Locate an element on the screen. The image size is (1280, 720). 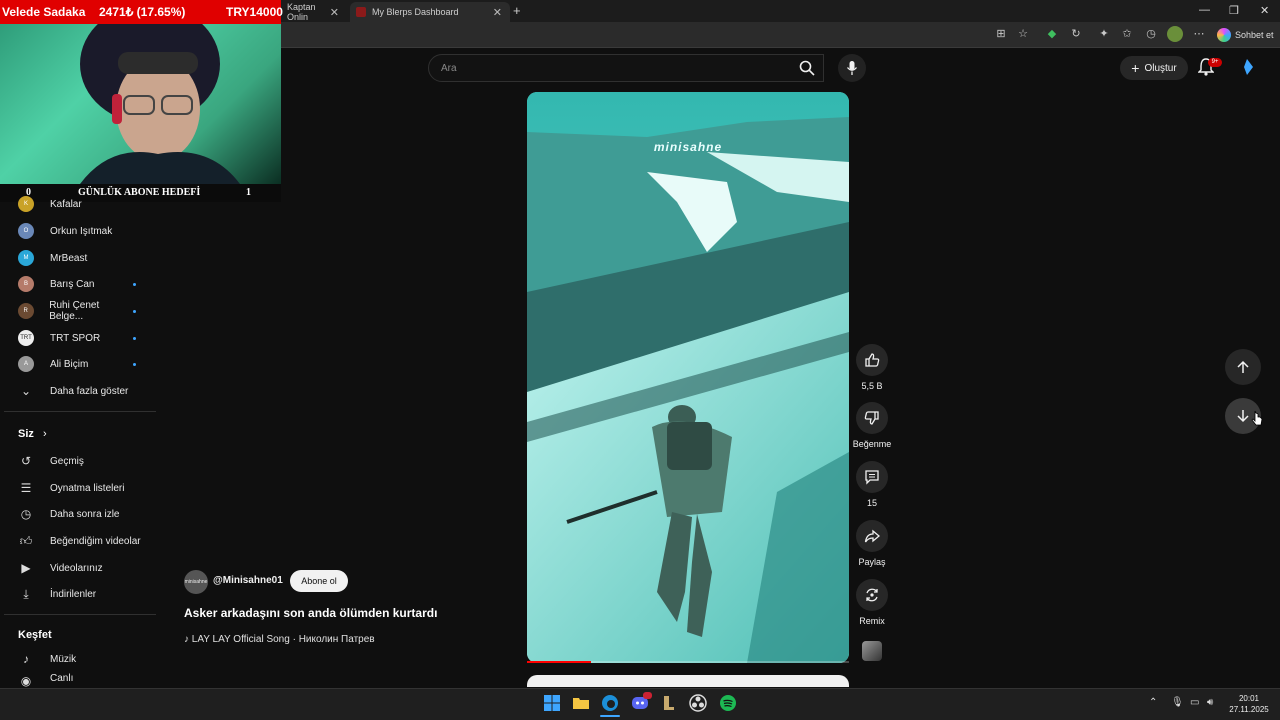
account-avatar is located at coordinates (1247, 67).